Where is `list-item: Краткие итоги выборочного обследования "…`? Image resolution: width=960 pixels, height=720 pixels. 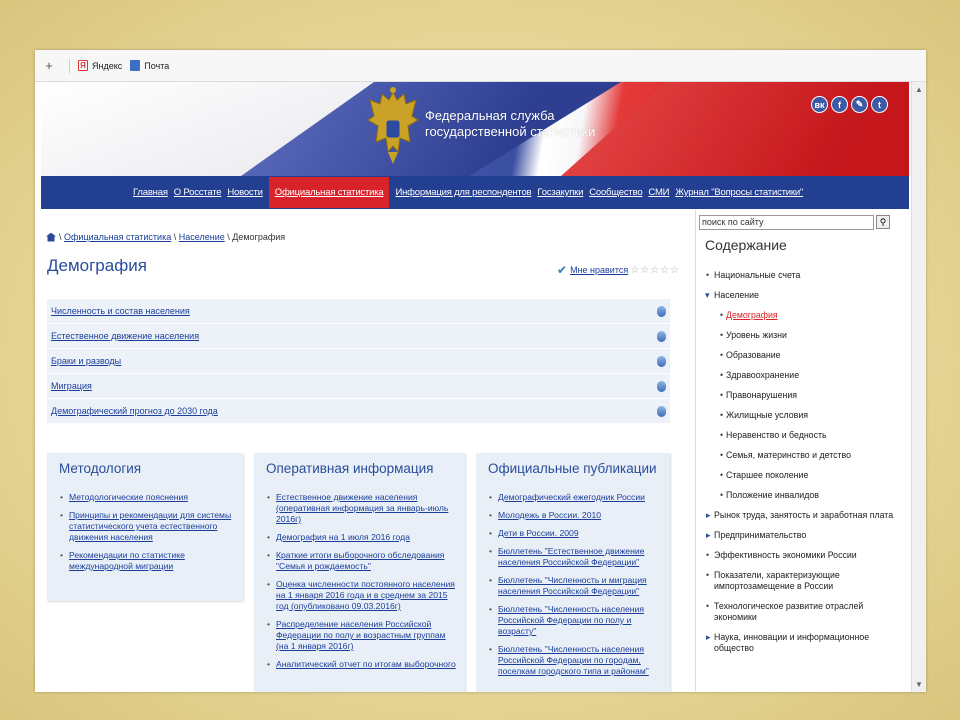
list-item: Краткие итоги выборочного обследования "… is located at coordinates (361, 561).